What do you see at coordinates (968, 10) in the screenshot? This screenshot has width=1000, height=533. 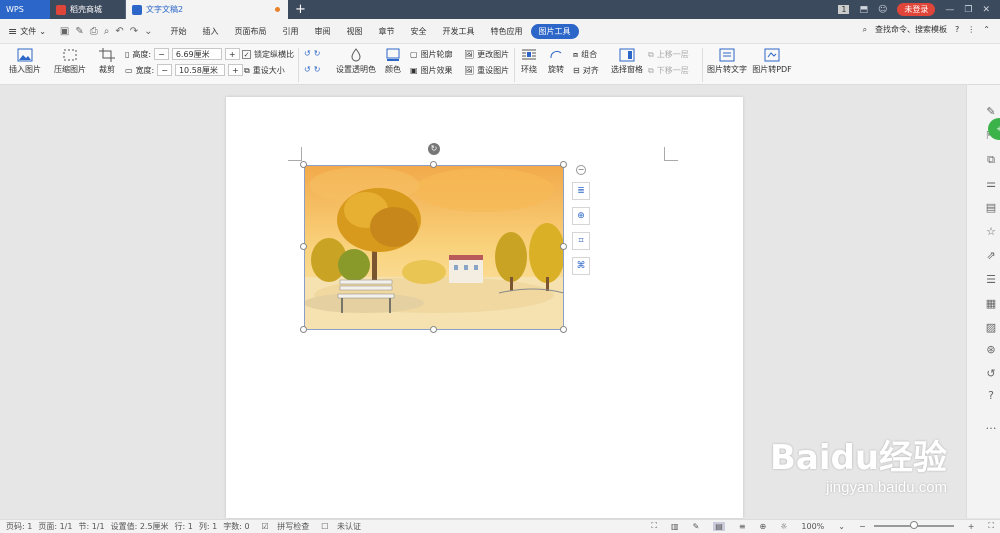 I see `restore-icon: ❐` at bounding box center [968, 10].